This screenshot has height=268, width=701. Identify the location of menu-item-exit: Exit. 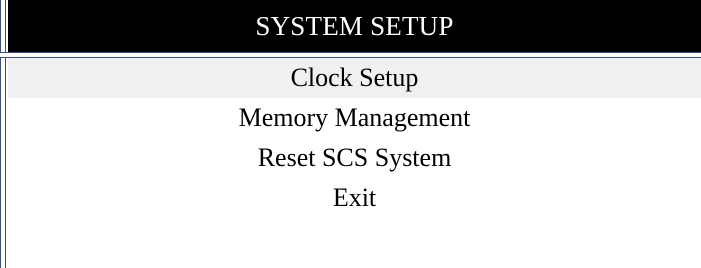
(354, 198).